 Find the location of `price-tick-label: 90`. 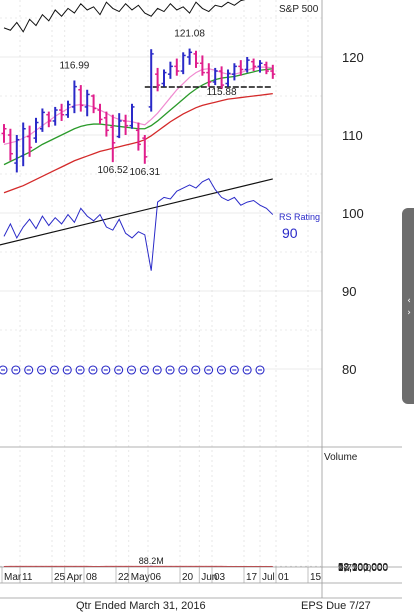

price-tick-label: 90 is located at coordinates (349, 291).